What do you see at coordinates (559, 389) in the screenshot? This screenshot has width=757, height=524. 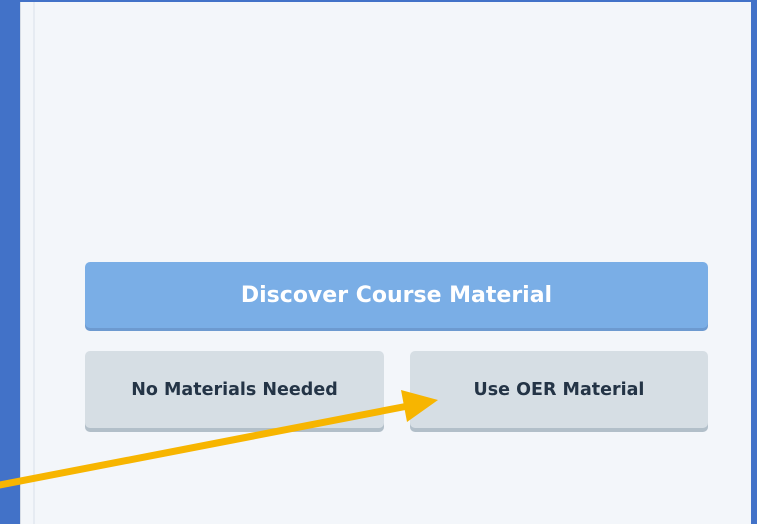 I see `use-oer-material-button: Use OER Material` at bounding box center [559, 389].